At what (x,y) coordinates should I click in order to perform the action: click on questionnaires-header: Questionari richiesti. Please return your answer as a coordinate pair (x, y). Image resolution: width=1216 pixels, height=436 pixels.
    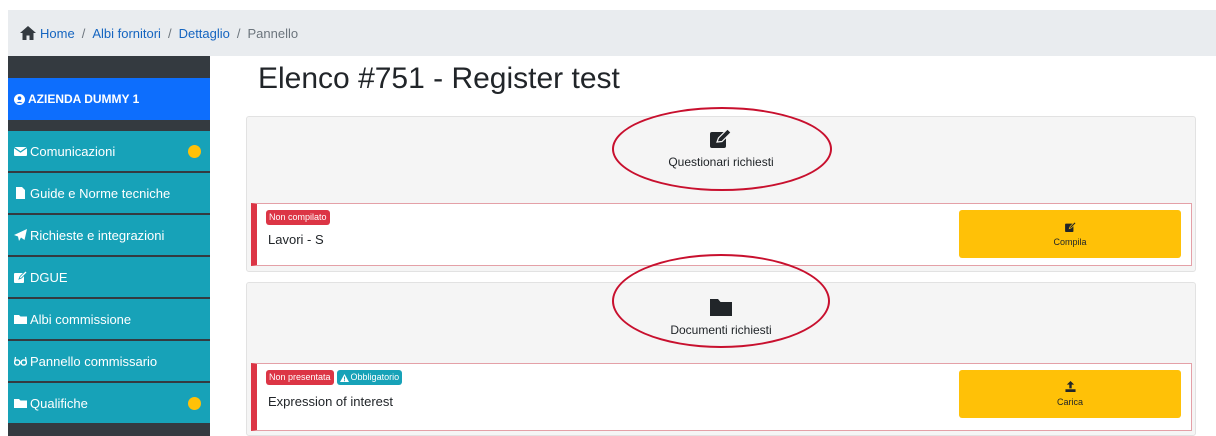
    Looking at the image, I should click on (721, 149).